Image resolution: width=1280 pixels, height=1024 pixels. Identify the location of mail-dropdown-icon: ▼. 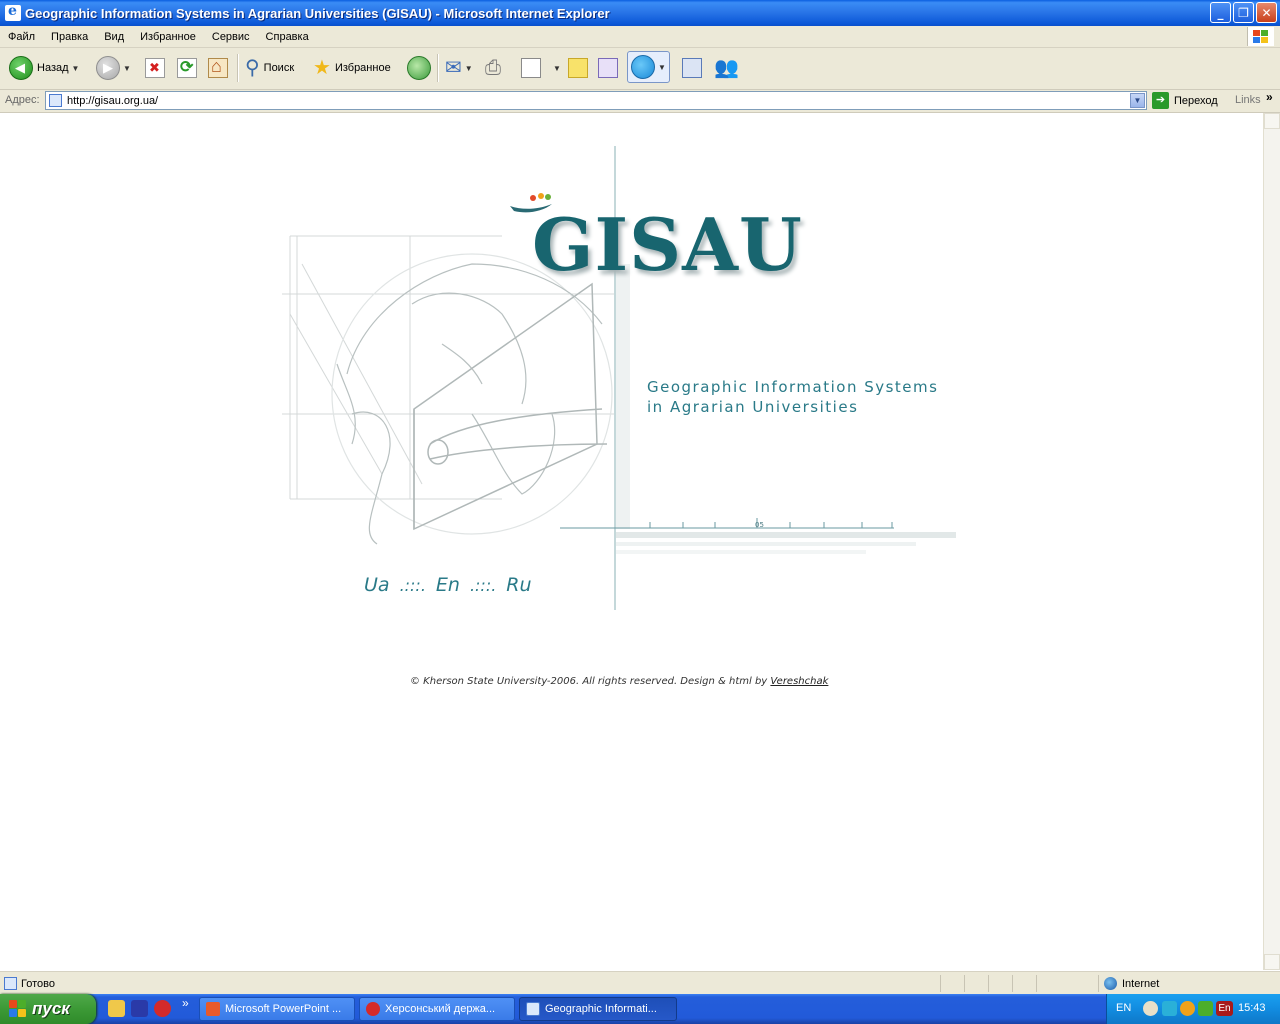
(469, 68).